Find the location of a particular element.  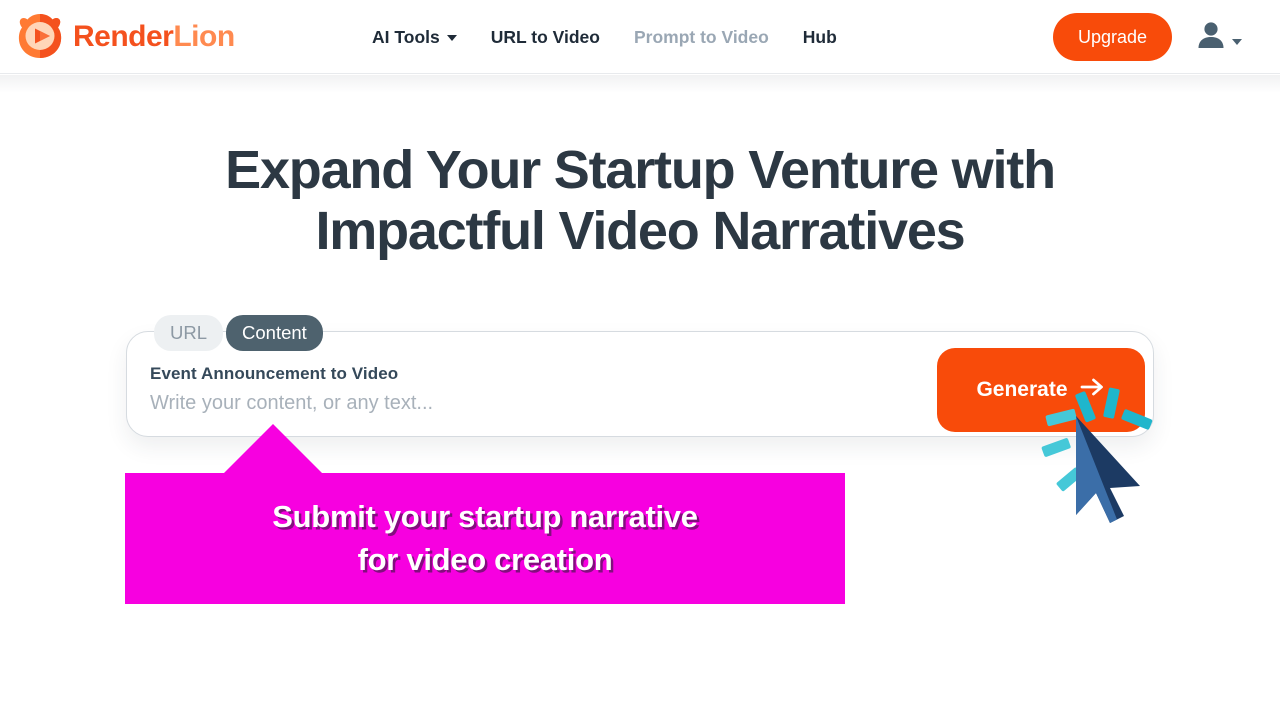

nav-item-hub: Hub is located at coordinates (820, 37).